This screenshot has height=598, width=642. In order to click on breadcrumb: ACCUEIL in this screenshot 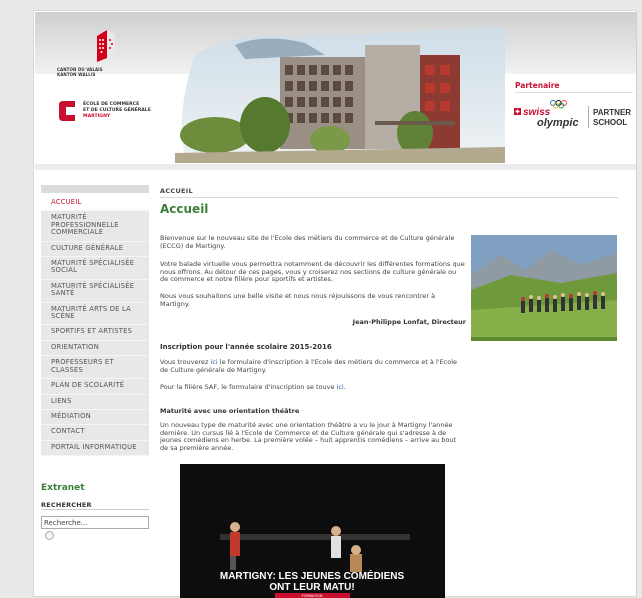, I will do `click(389, 192)`.